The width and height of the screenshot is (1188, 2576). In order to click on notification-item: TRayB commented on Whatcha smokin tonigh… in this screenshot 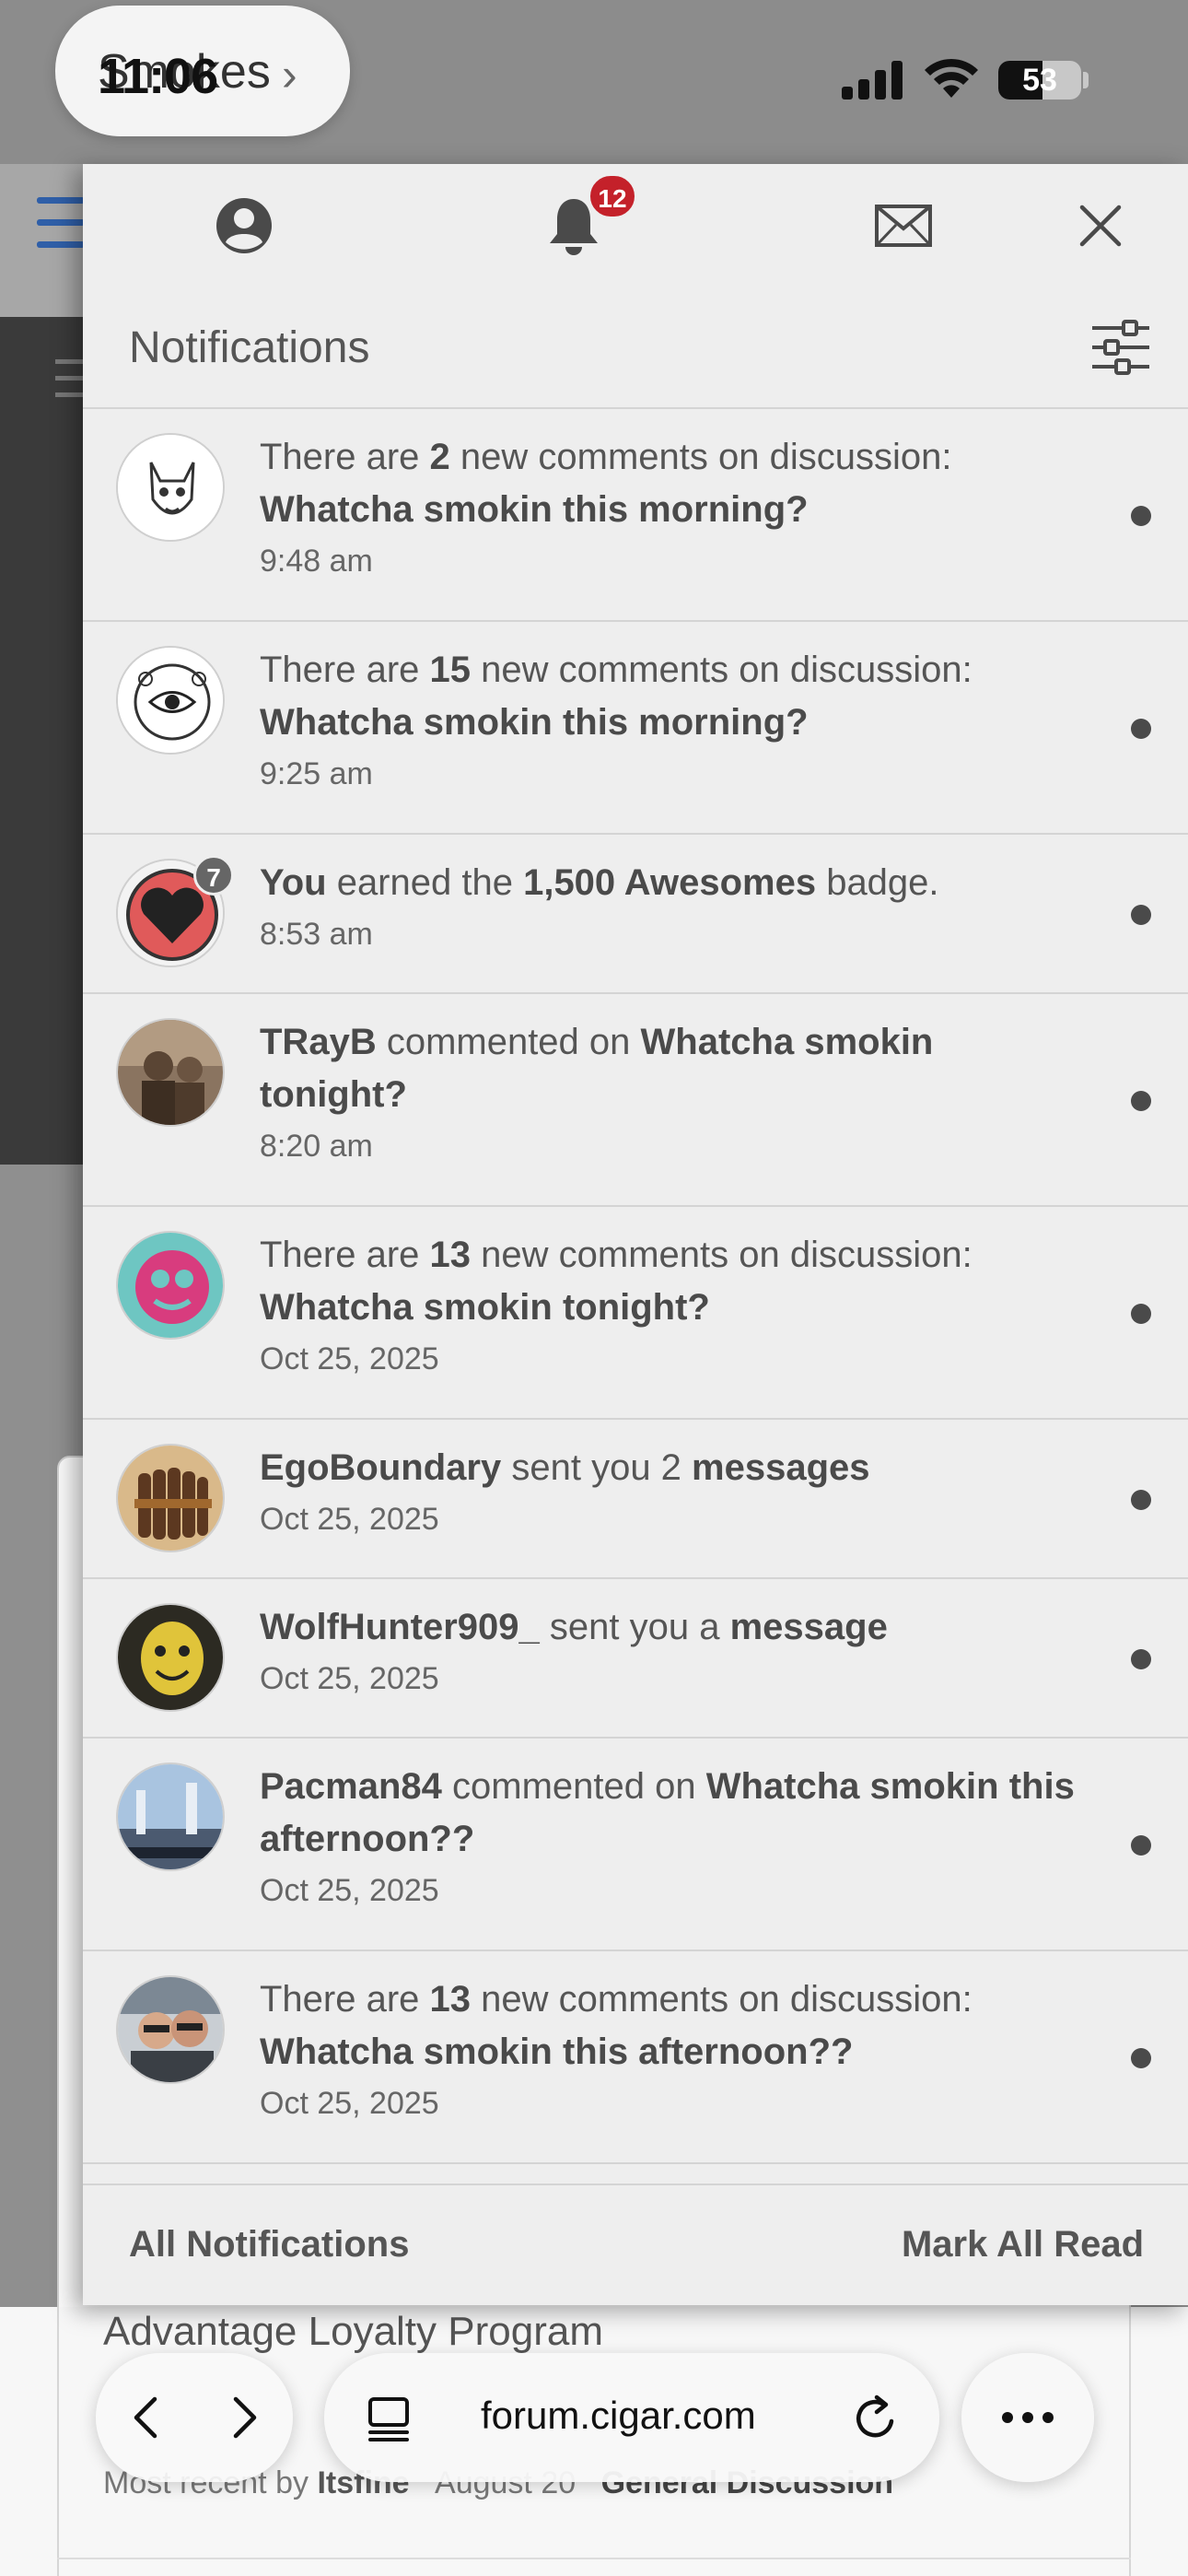, I will do `click(635, 1100)`.